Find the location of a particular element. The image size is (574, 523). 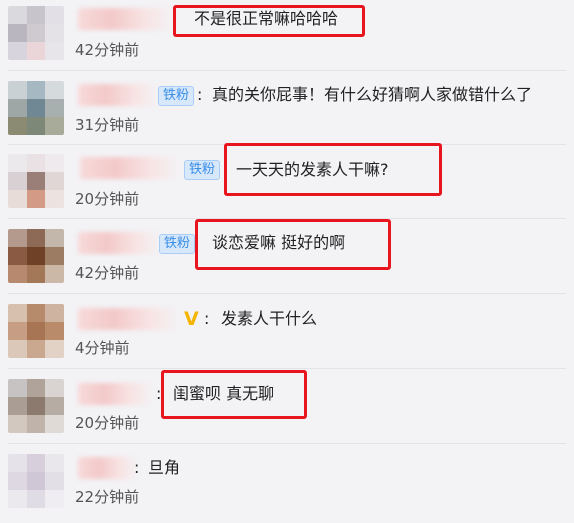

comment-item: 铁粉 : 真的关你屁事！有什么好猜啊人家做错什么了 31分钟前 is located at coordinates (287, 112).